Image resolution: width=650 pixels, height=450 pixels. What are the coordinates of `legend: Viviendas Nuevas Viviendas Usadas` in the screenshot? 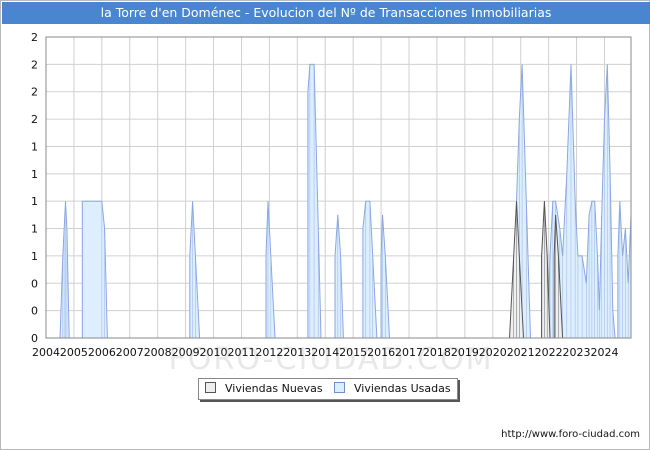 It's located at (328, 389).